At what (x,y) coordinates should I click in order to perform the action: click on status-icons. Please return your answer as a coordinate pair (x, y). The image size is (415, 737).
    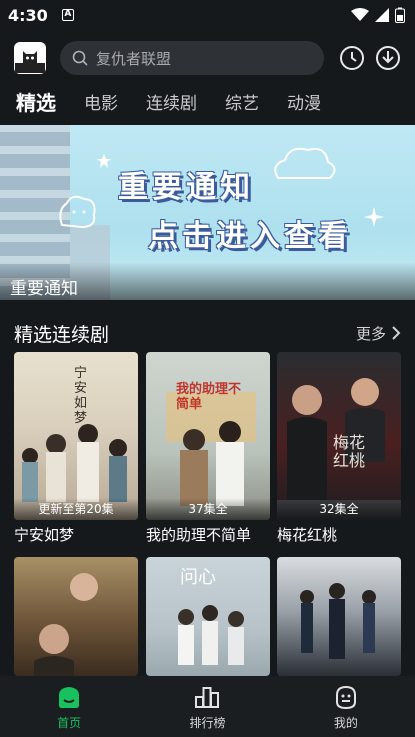
    Looking at the image, I should click on (378, 15).